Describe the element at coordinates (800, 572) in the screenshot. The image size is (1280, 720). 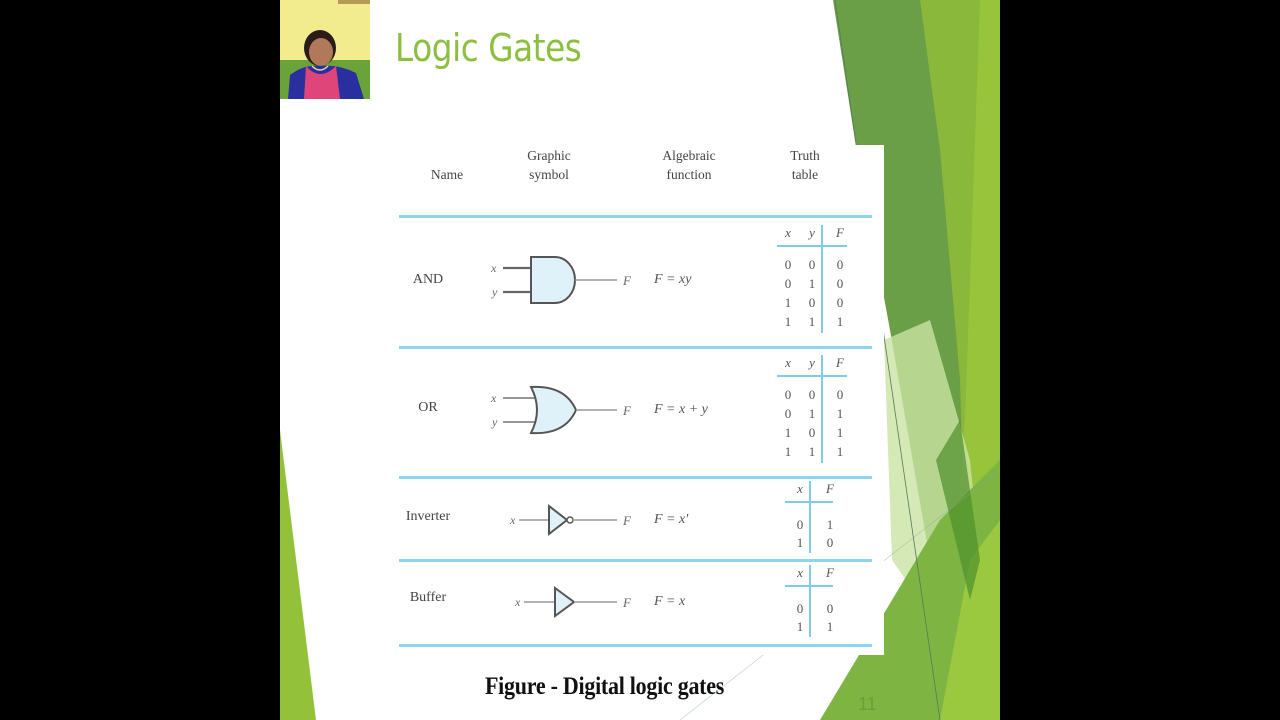
I see `truth-table-buffer-header-x: x` at that location.